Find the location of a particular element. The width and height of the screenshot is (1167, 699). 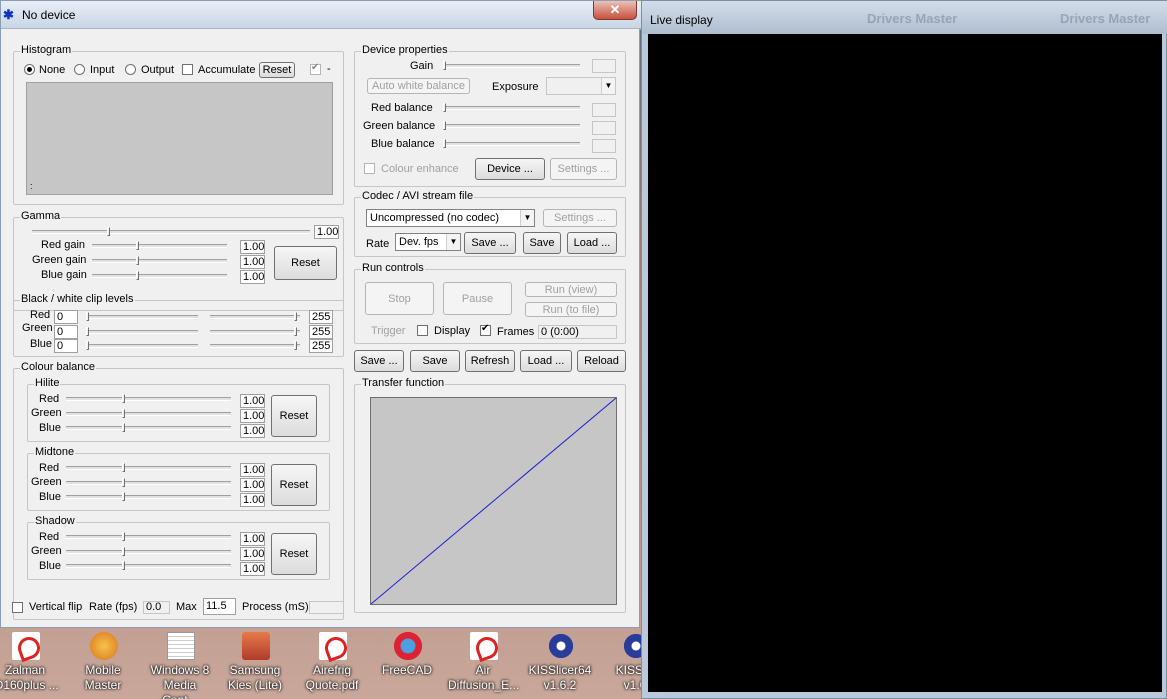

clip-red-white-thumb is located at coordinates (295, 316).